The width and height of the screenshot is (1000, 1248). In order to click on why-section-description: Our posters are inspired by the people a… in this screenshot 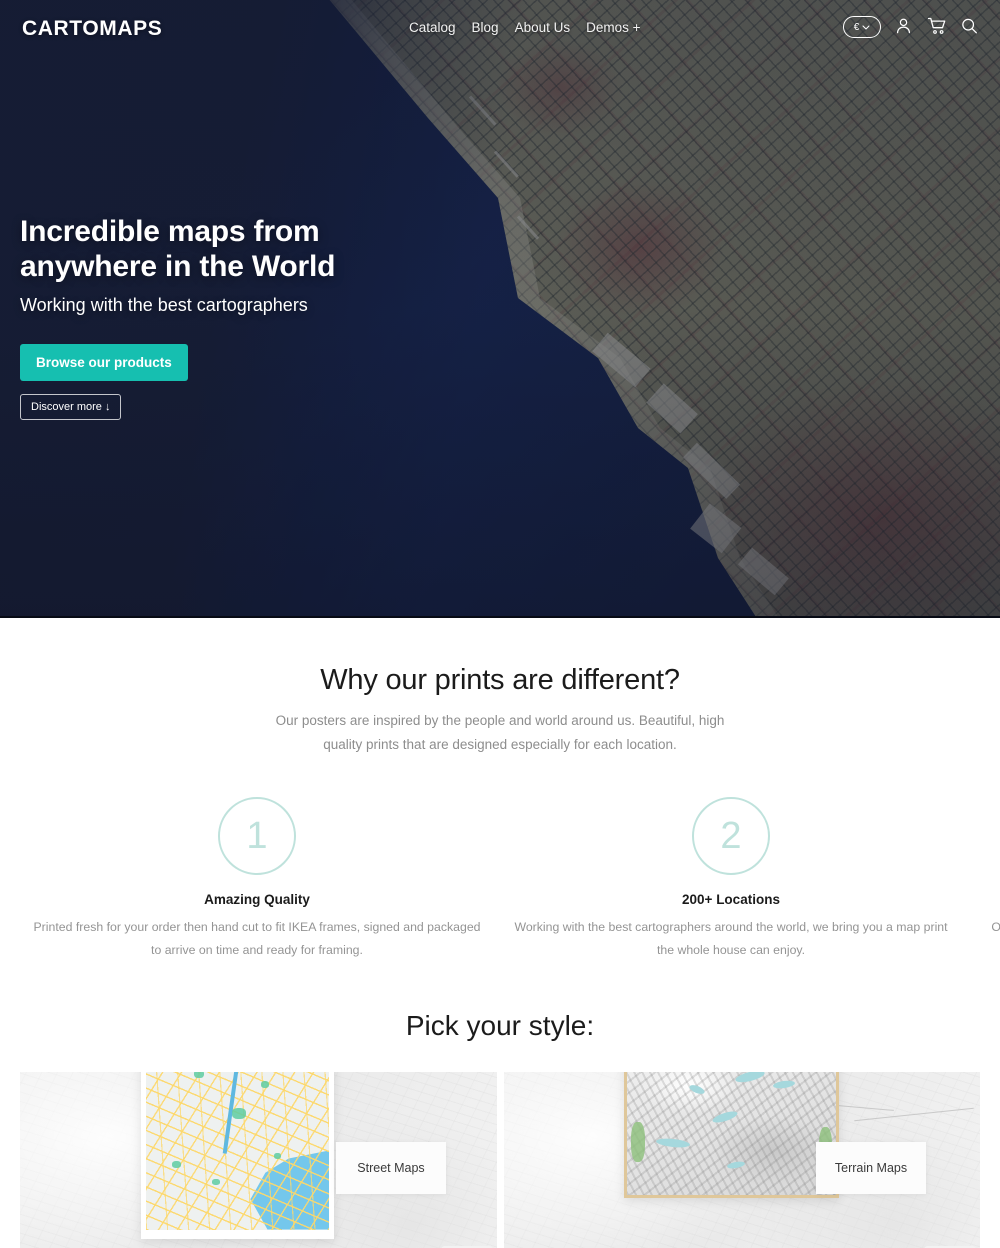, I will do `click(500, 733)`.